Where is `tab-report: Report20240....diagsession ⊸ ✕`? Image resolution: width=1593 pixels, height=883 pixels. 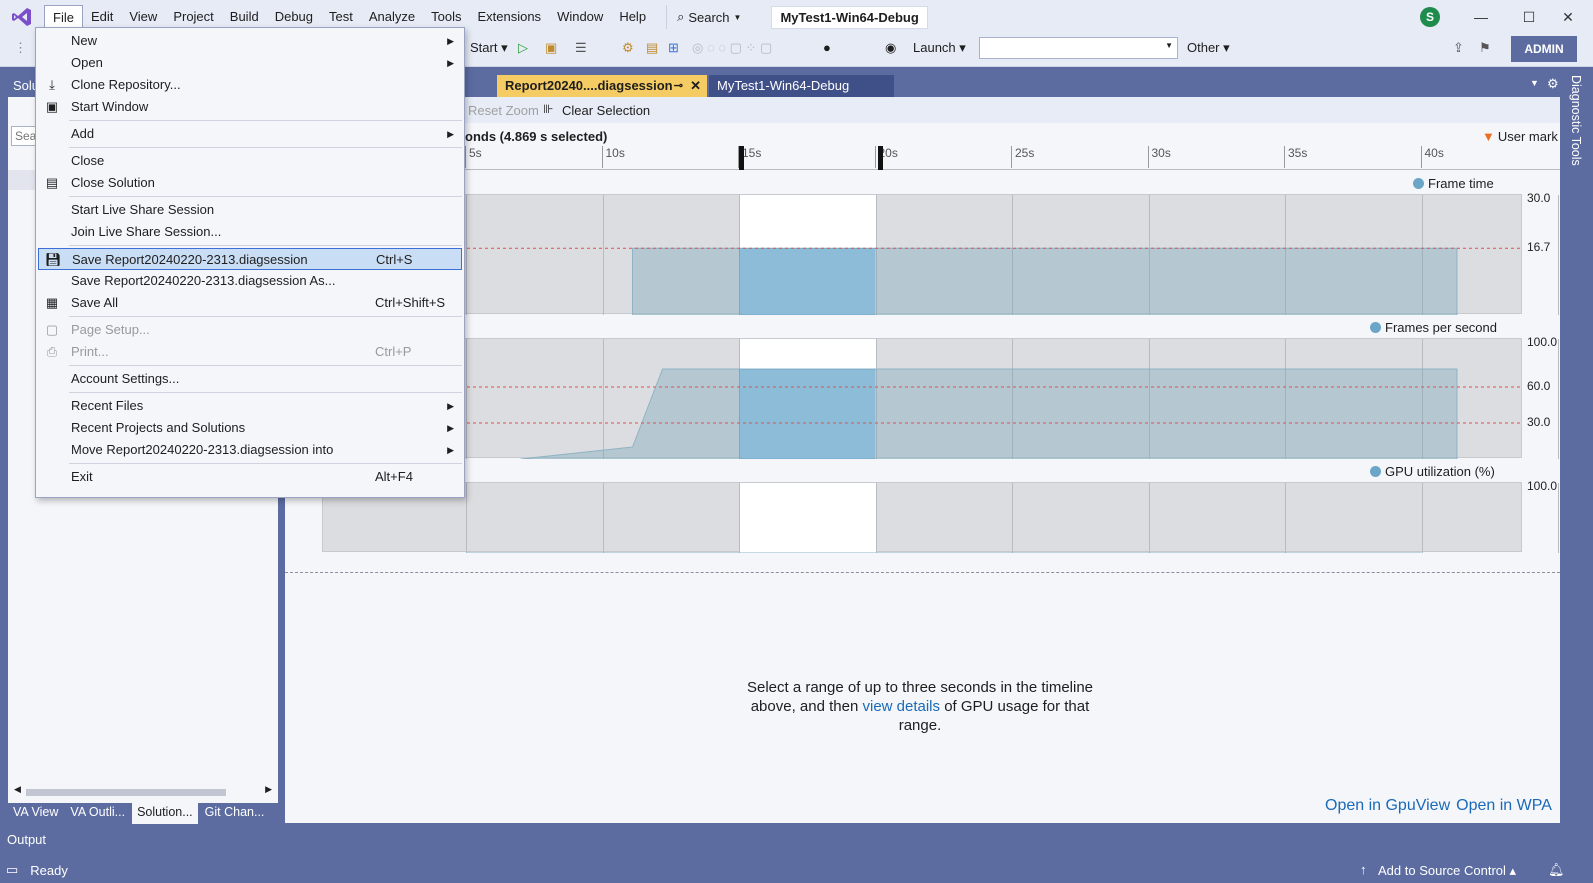 tab-report: Report20240....diagsession ⊸ ✕ is located at coordinates (602, 86).